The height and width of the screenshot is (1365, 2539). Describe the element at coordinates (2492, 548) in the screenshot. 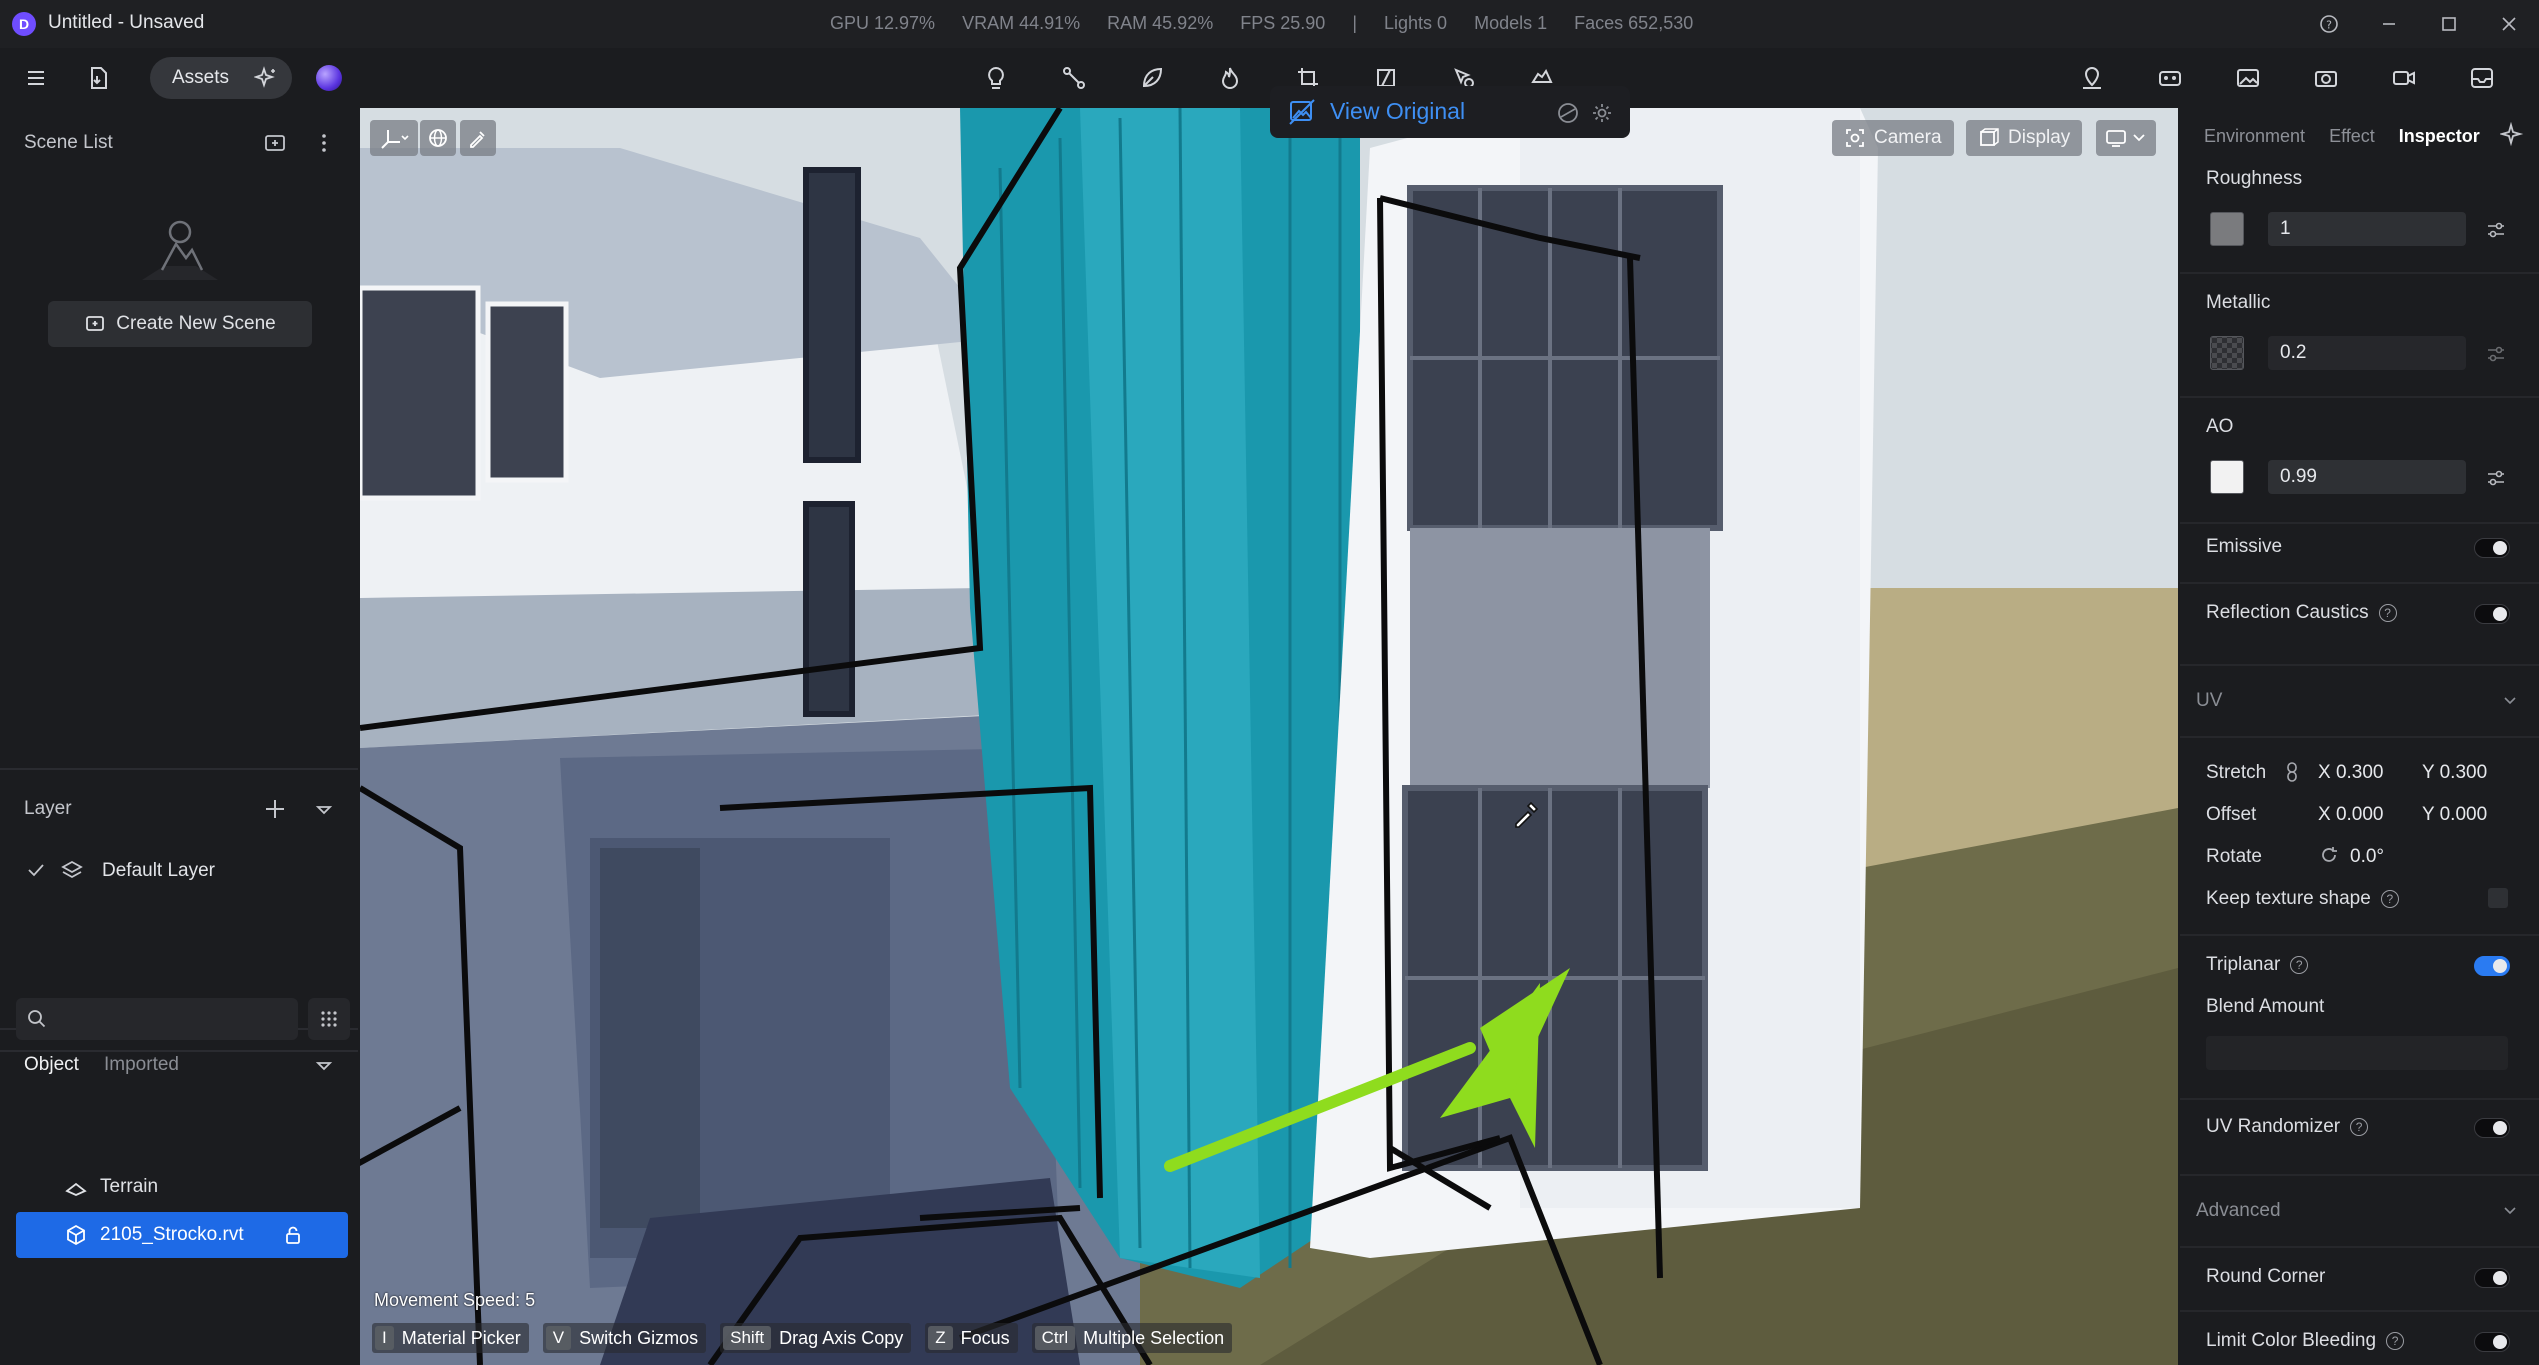

I see `emissive-toggle` at that location.